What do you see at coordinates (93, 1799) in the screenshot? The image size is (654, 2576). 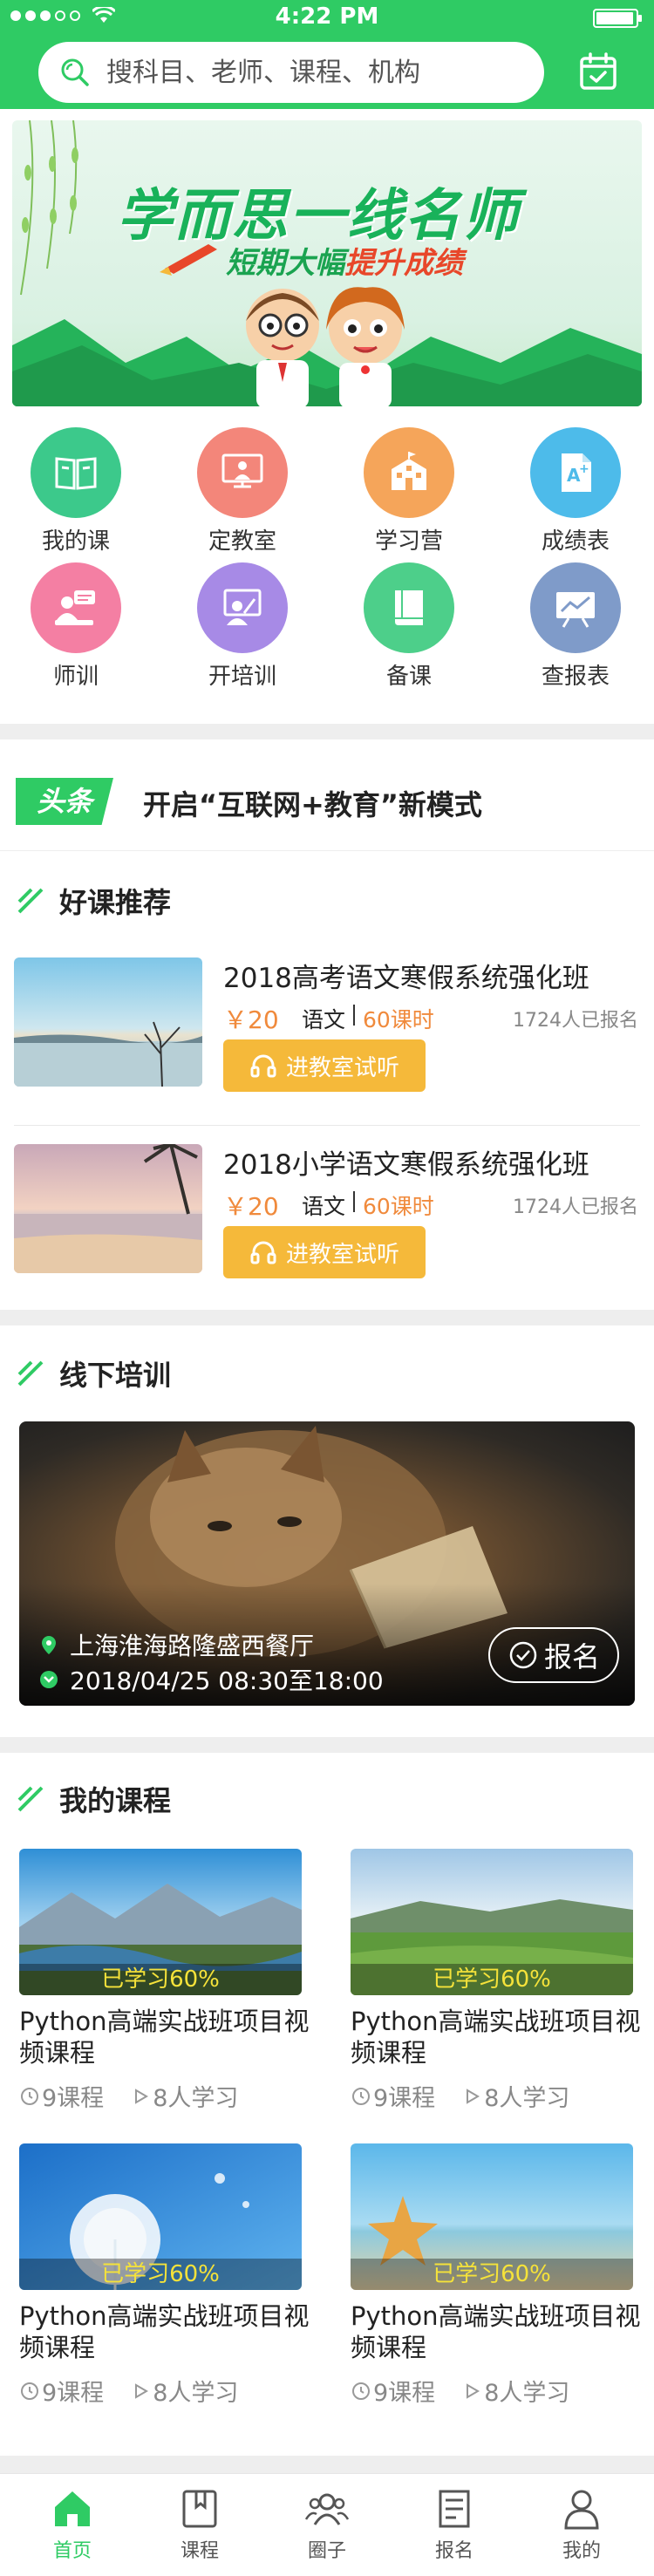 I see `section-title-my-courses: 我的课程` at bounding box center [93, 1799].